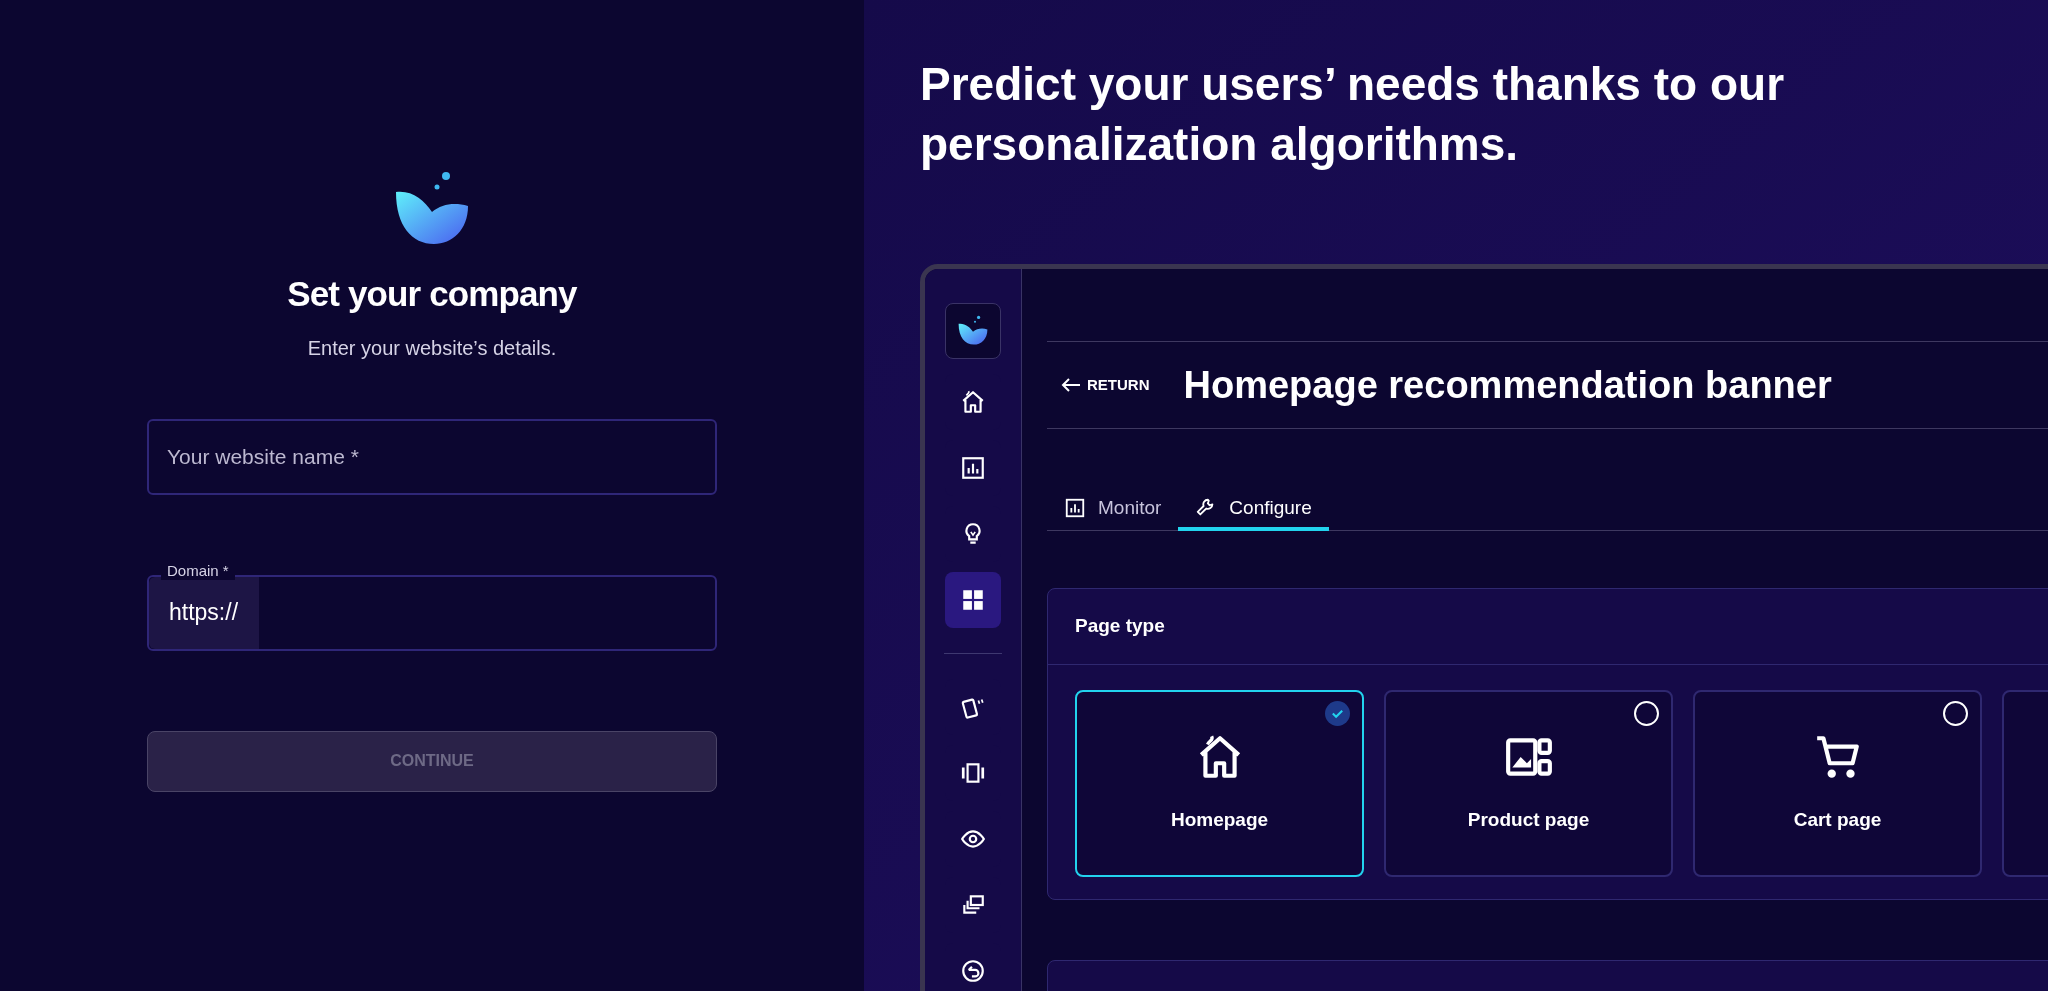  What do you see at coordinates (1837, 783) in the screenshot?
I see `page-type-card: Cart page` at bounding box center [1837, 783].